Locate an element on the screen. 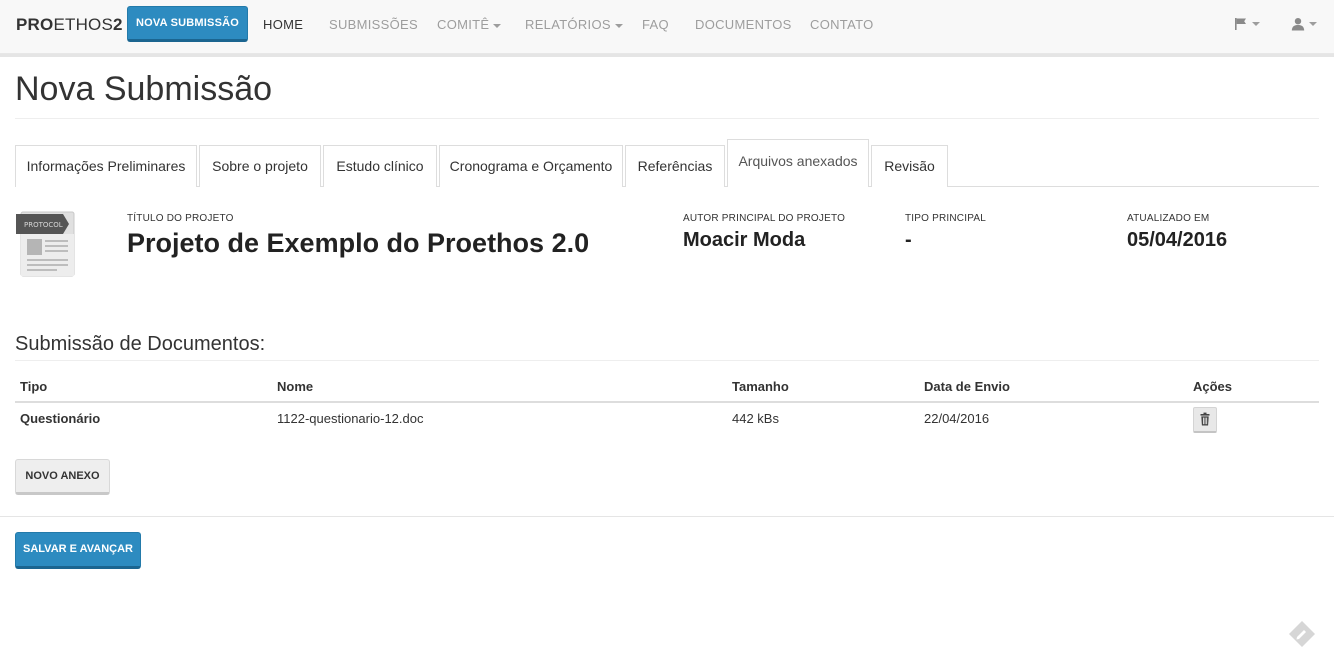  tab-about-project: Sobre o projeto is located at coordinates (260, 166).